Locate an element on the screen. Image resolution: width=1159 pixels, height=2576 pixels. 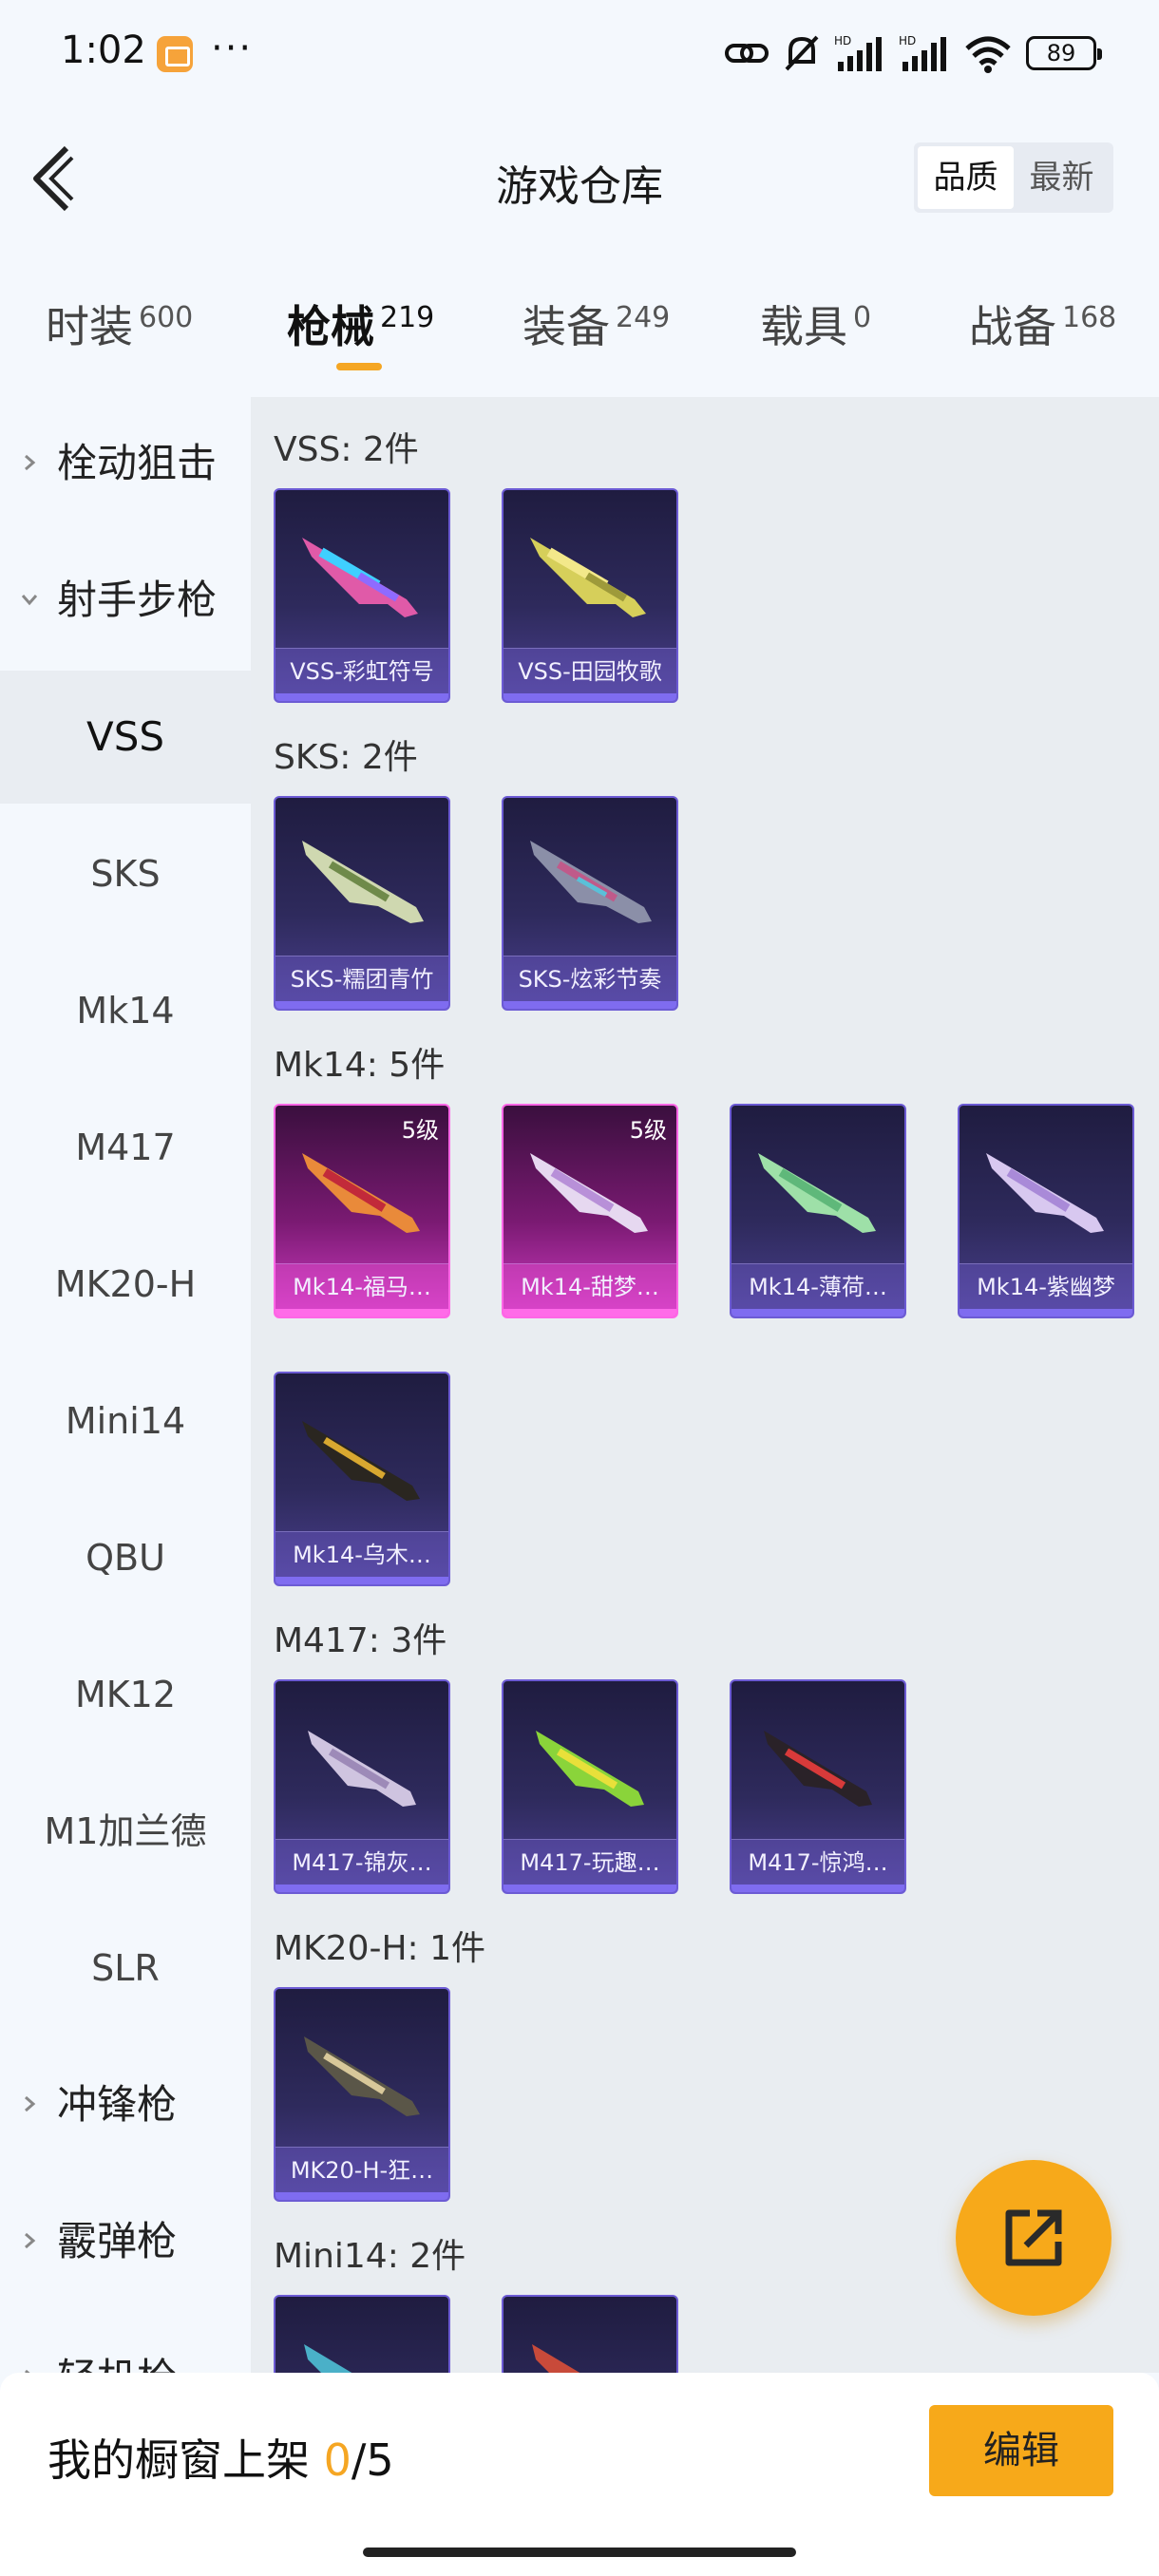
weapon-card: SKS-糯团青竹 is located at coordinates (362, 903).